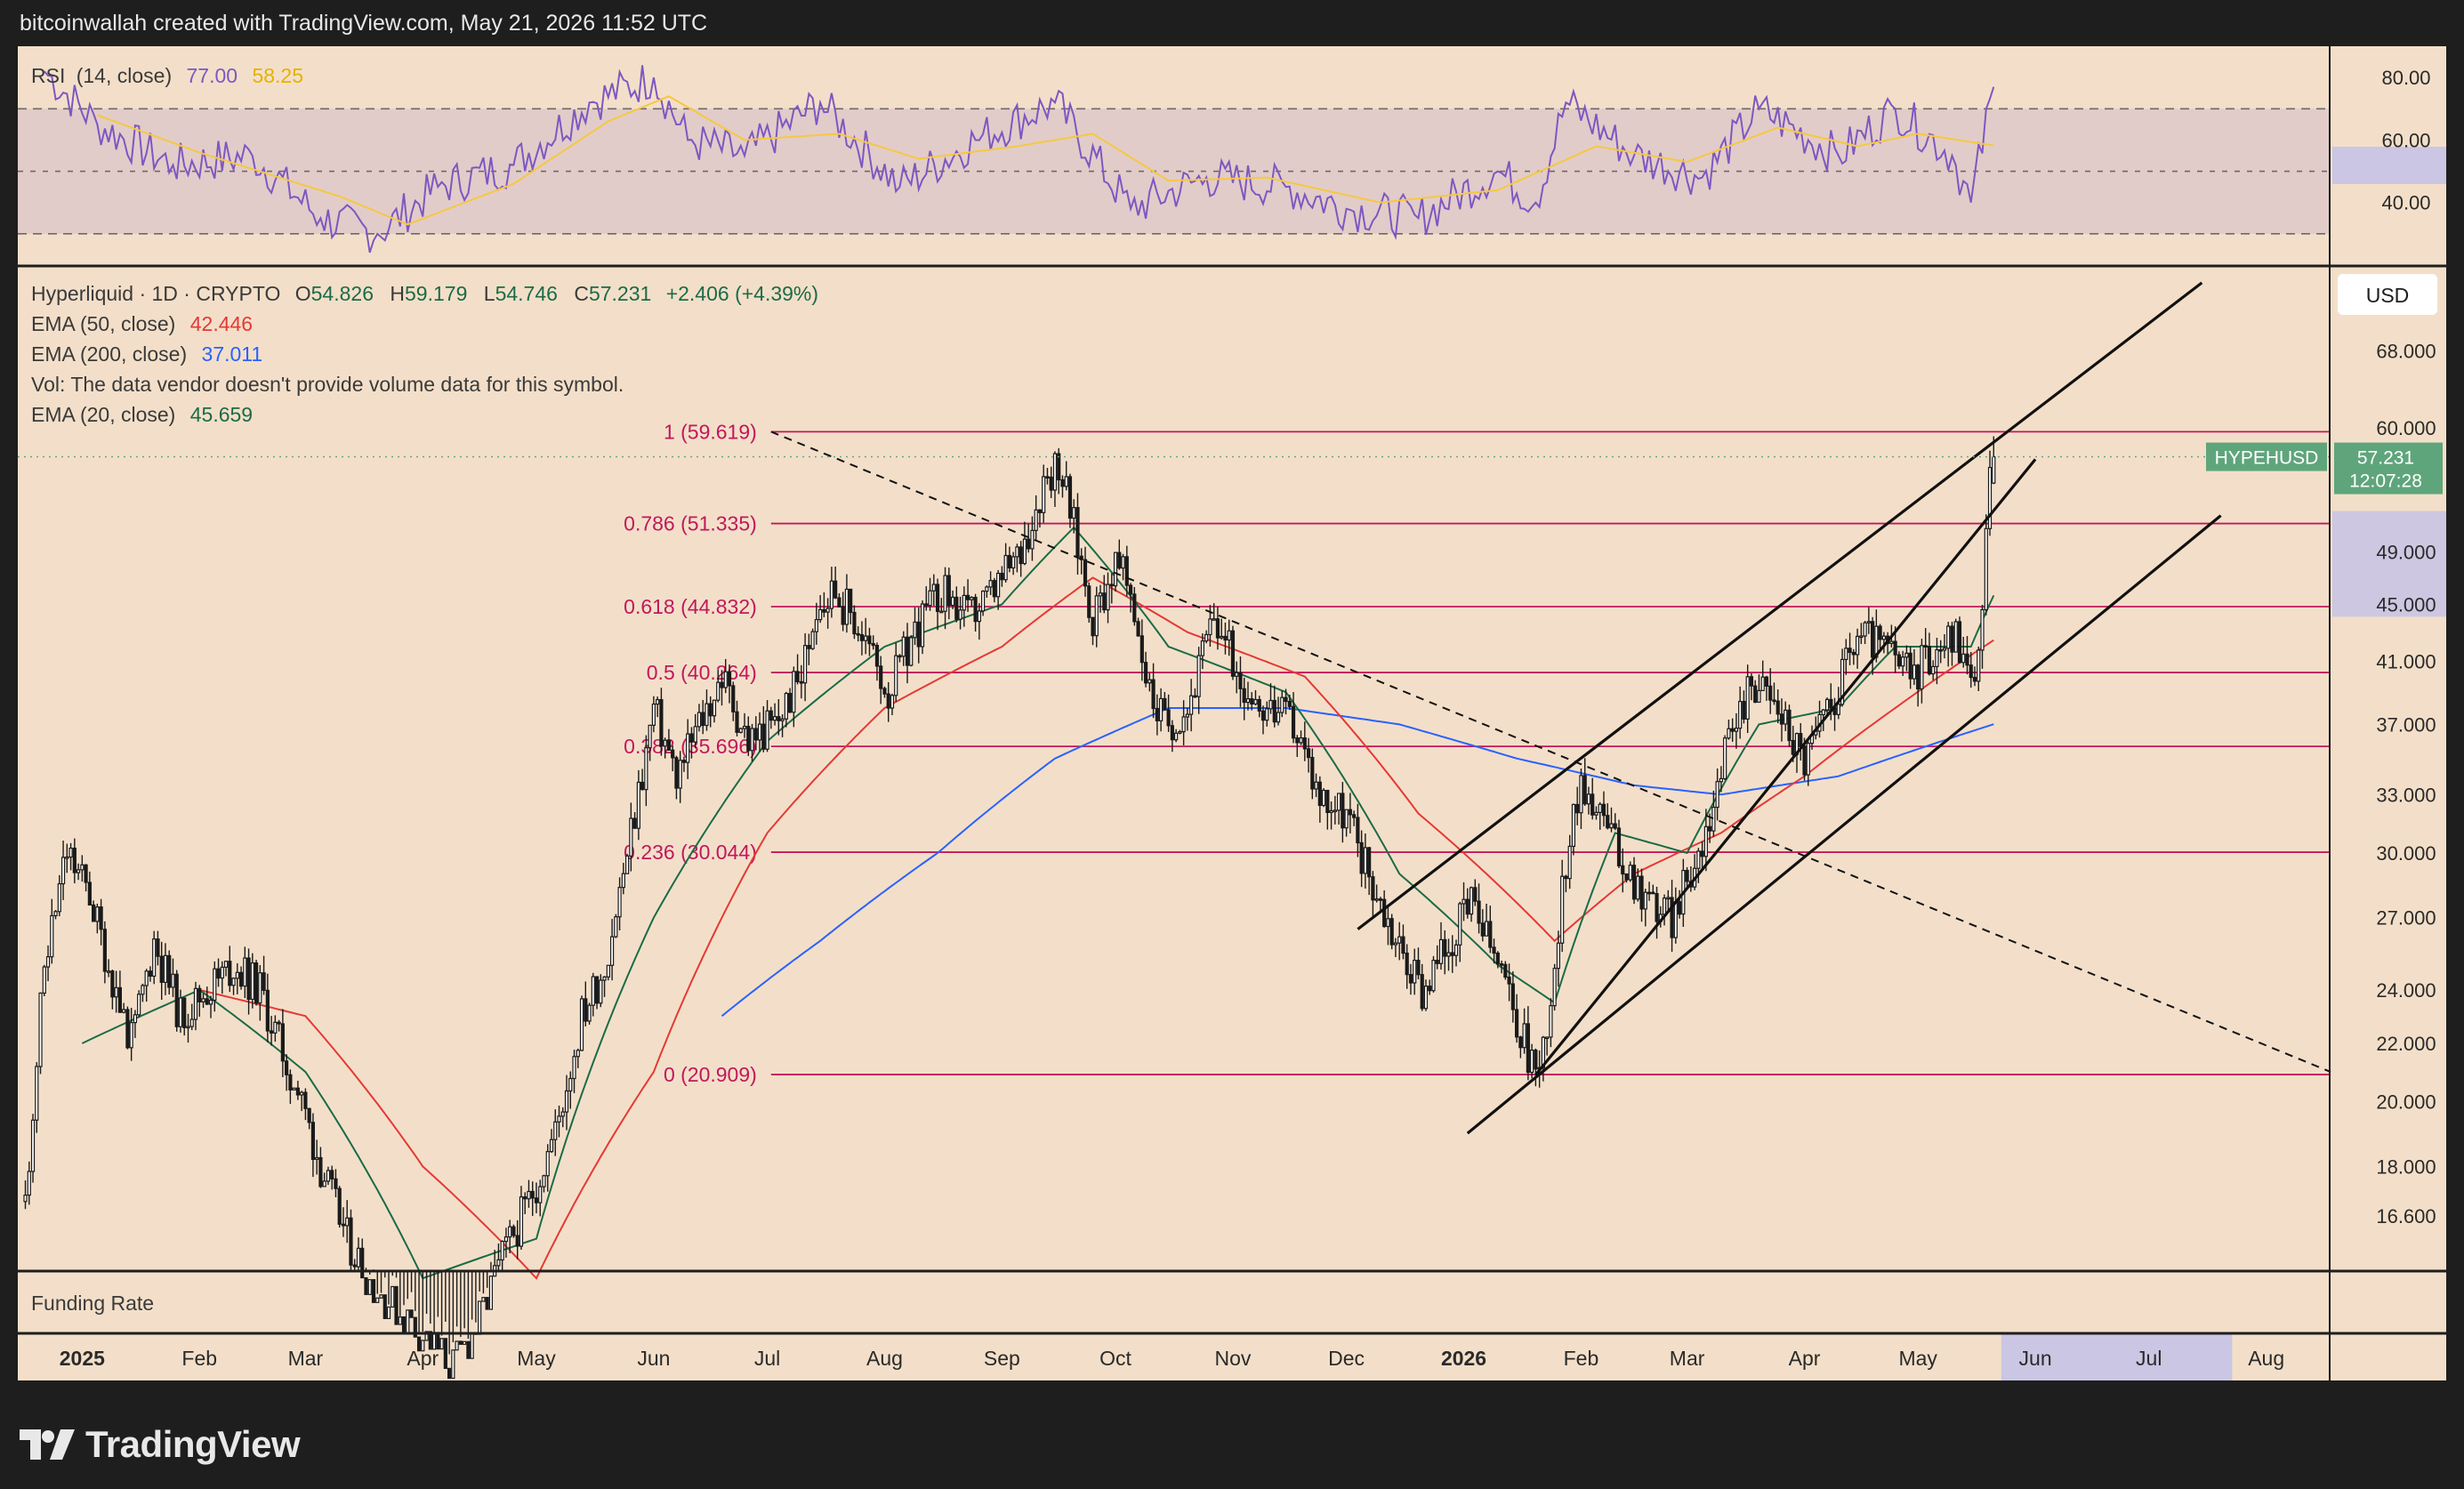 The height and width of the screenshot is (1489, 2464). What do you see at coordinates (146, 354) in the screenshot?
I see `ema200-legend: EMA (200, close) 37.011` at bounding box center [146, 354].